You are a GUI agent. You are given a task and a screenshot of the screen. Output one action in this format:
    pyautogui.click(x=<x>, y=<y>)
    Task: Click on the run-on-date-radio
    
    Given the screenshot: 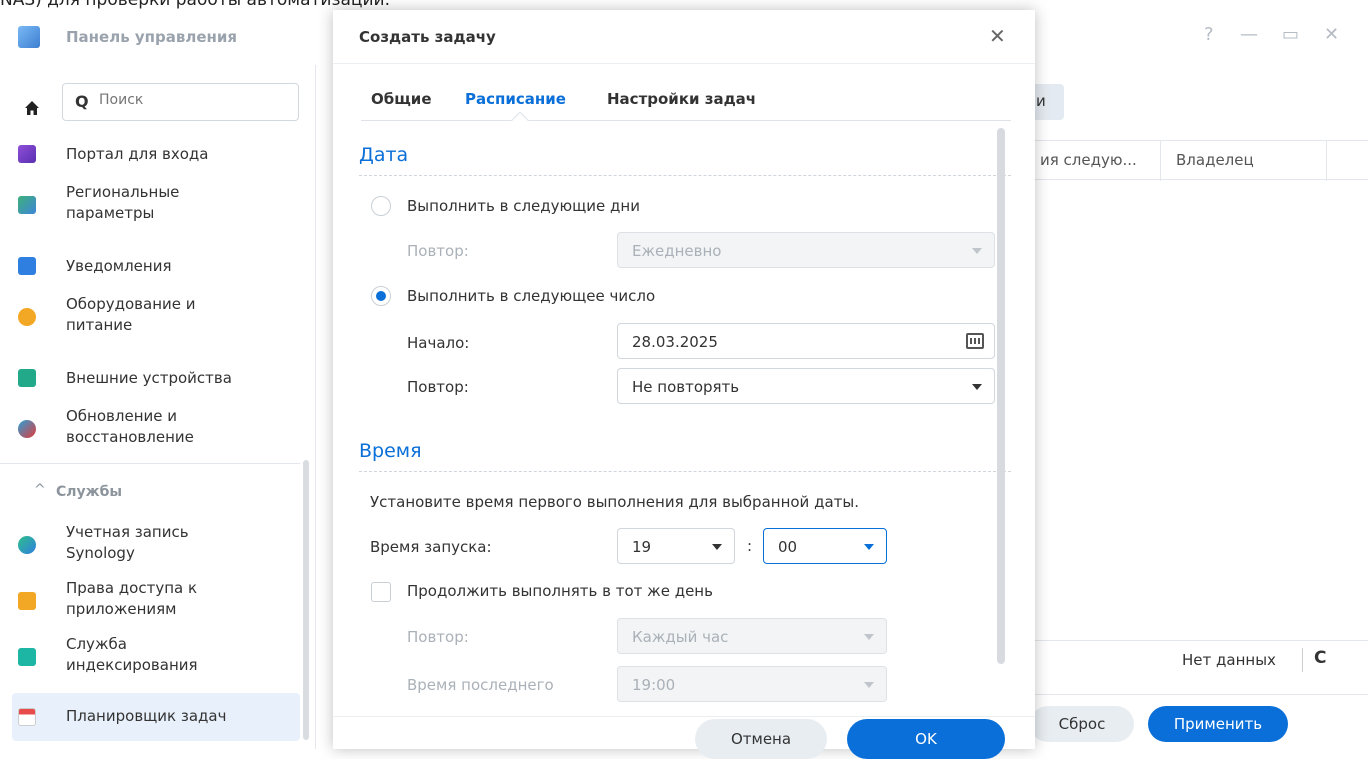 What is the action you would take?
    pyautogui.click(x=381, y=296)
    